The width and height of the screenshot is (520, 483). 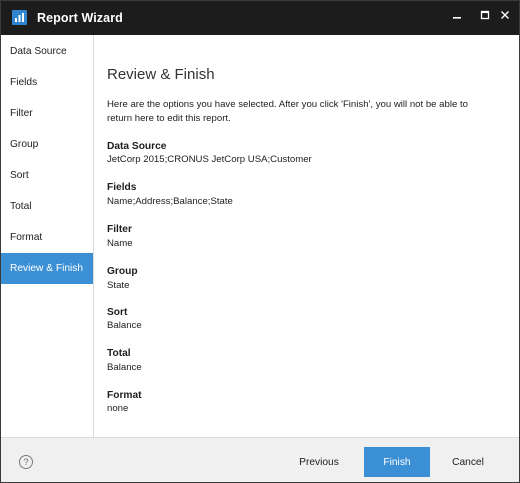 What do you see at coordinates (457, 15) in the screenshot?
I see `minimize-button` at bounding box center [457, 15].